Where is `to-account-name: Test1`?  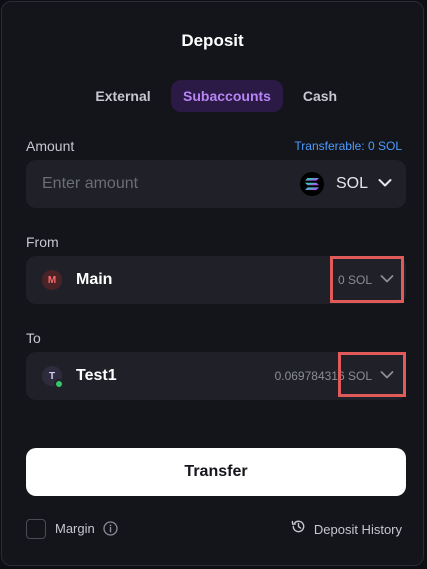 to-account-name: Test1 is located at coordinates (96, 375).